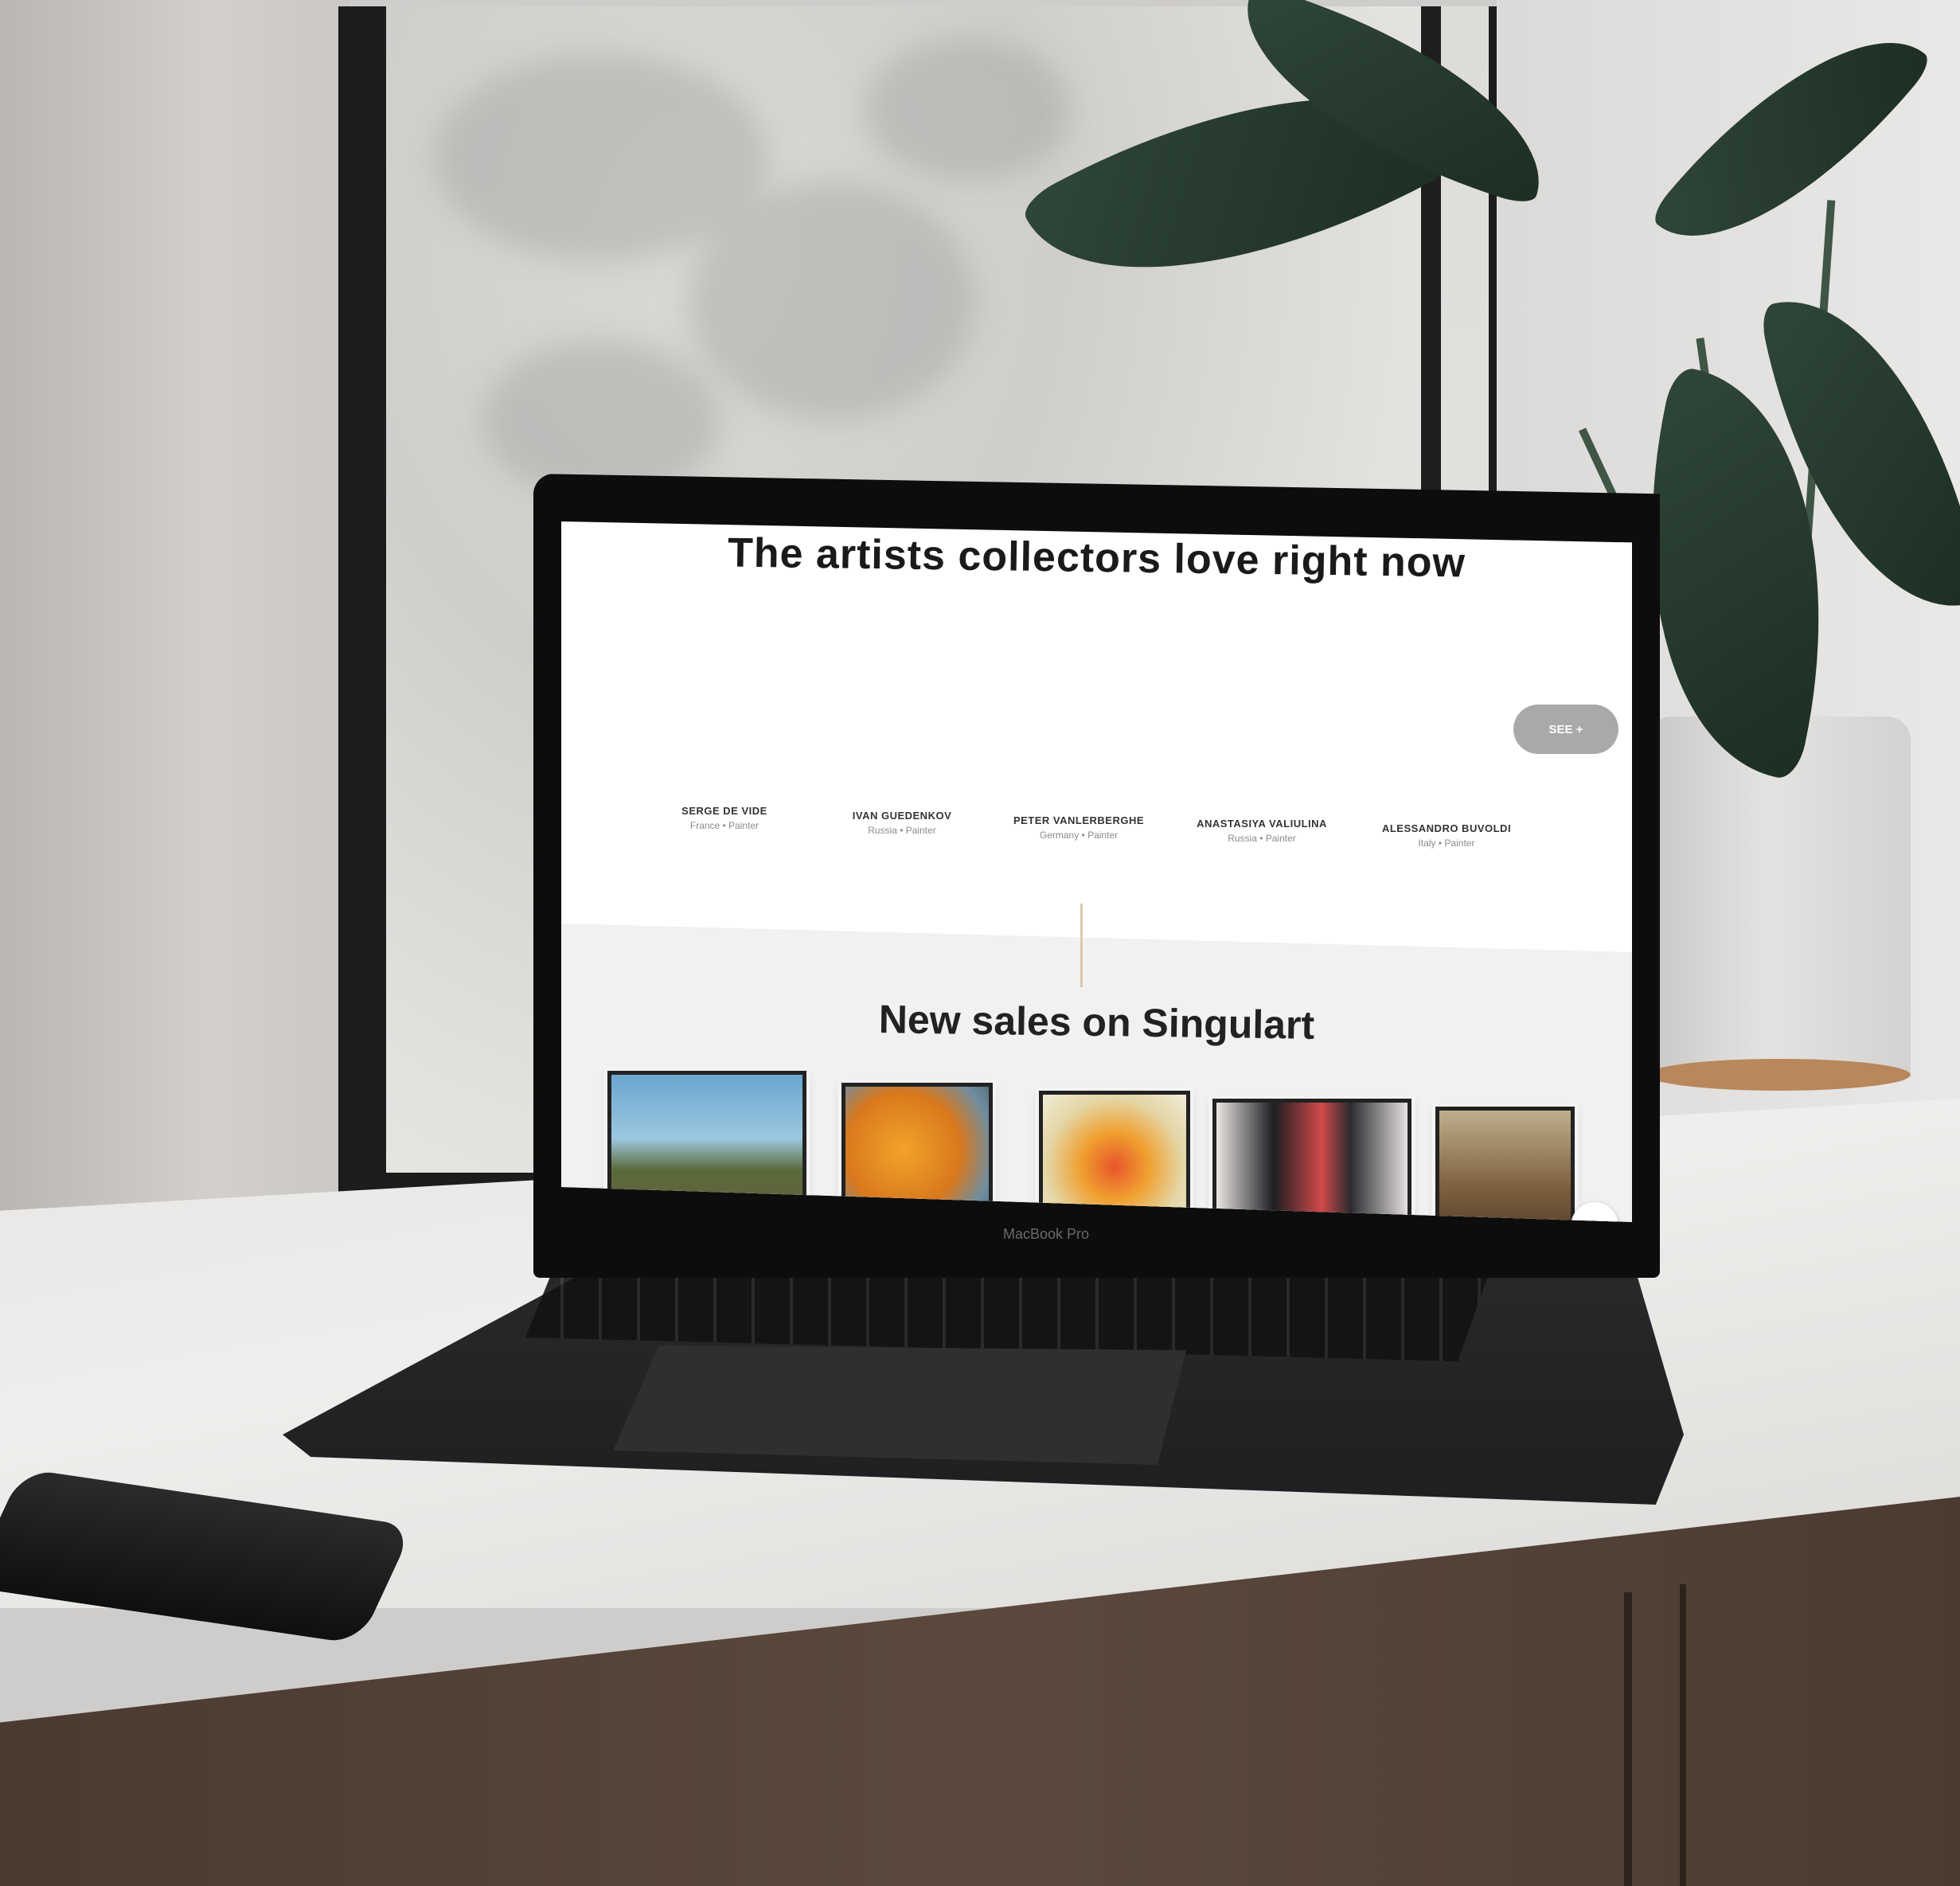  What do you see at coordinates (1262, 824) in the screenshot?
I see `artist-name: ANASTASIYA VALIULINA` at bounding box center [1262, 824].